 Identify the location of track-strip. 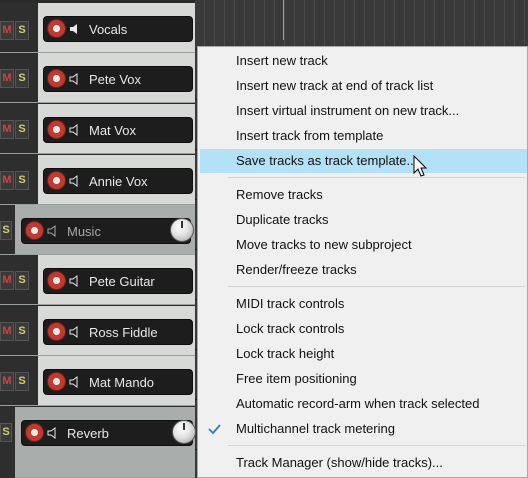
(7, 442).